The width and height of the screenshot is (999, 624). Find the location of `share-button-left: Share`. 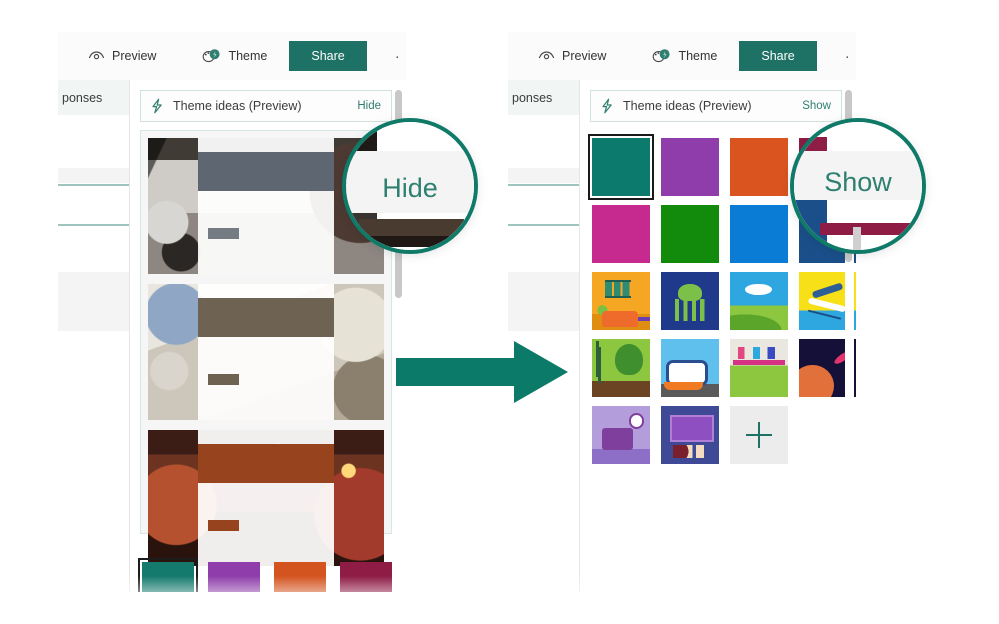

share-button-left: Share is located at coordinates (328, 56).